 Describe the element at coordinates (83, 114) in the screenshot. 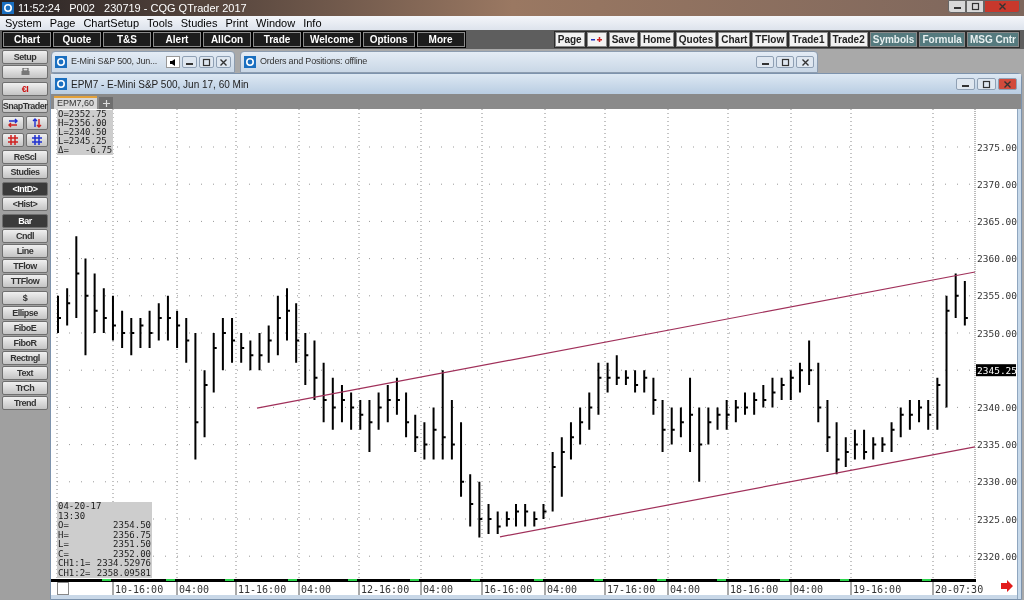

I see `ohlc-text: O=2352.75` at that location.